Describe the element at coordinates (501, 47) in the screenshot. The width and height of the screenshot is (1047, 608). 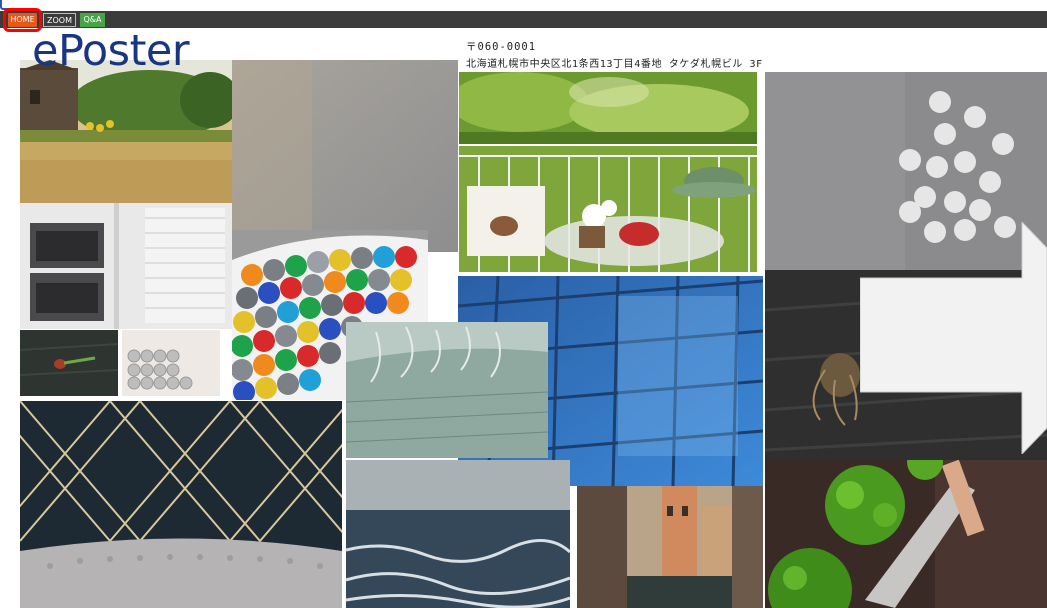
I see `postal-code: 〒060-0001` at that location.